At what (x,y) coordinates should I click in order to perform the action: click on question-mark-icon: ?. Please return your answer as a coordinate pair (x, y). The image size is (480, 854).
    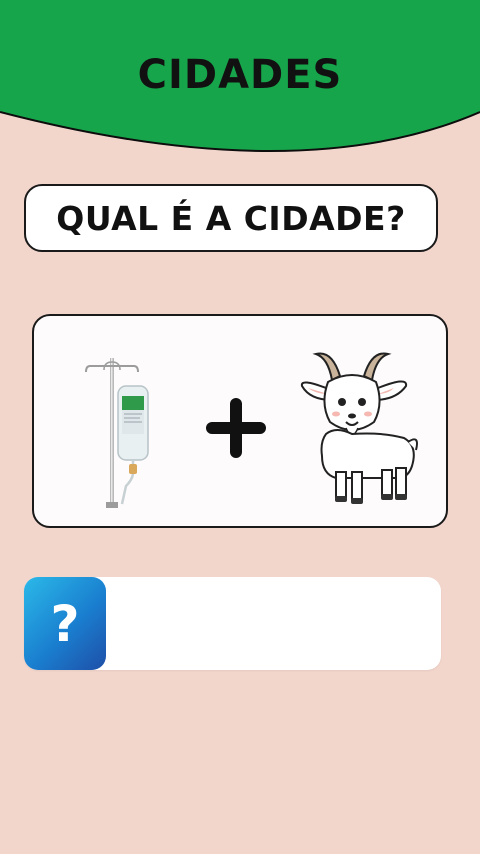
    Looking at the image, I should click on (65, 623).